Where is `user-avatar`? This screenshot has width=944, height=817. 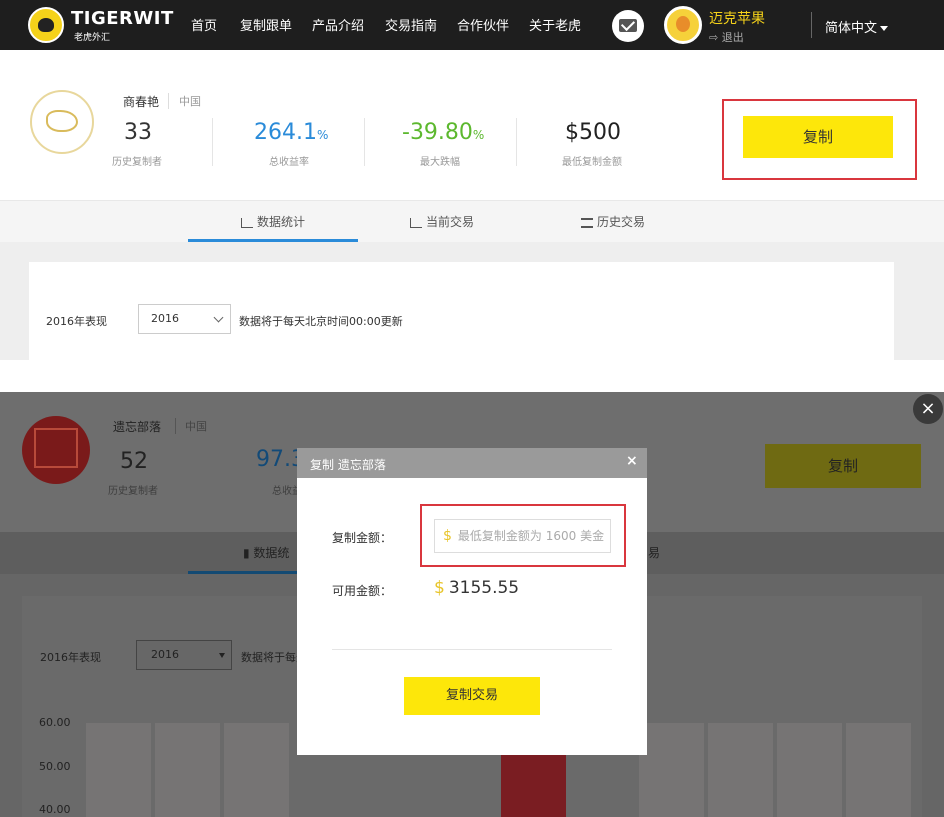
user-avatar is located at coordinates (683, 25).